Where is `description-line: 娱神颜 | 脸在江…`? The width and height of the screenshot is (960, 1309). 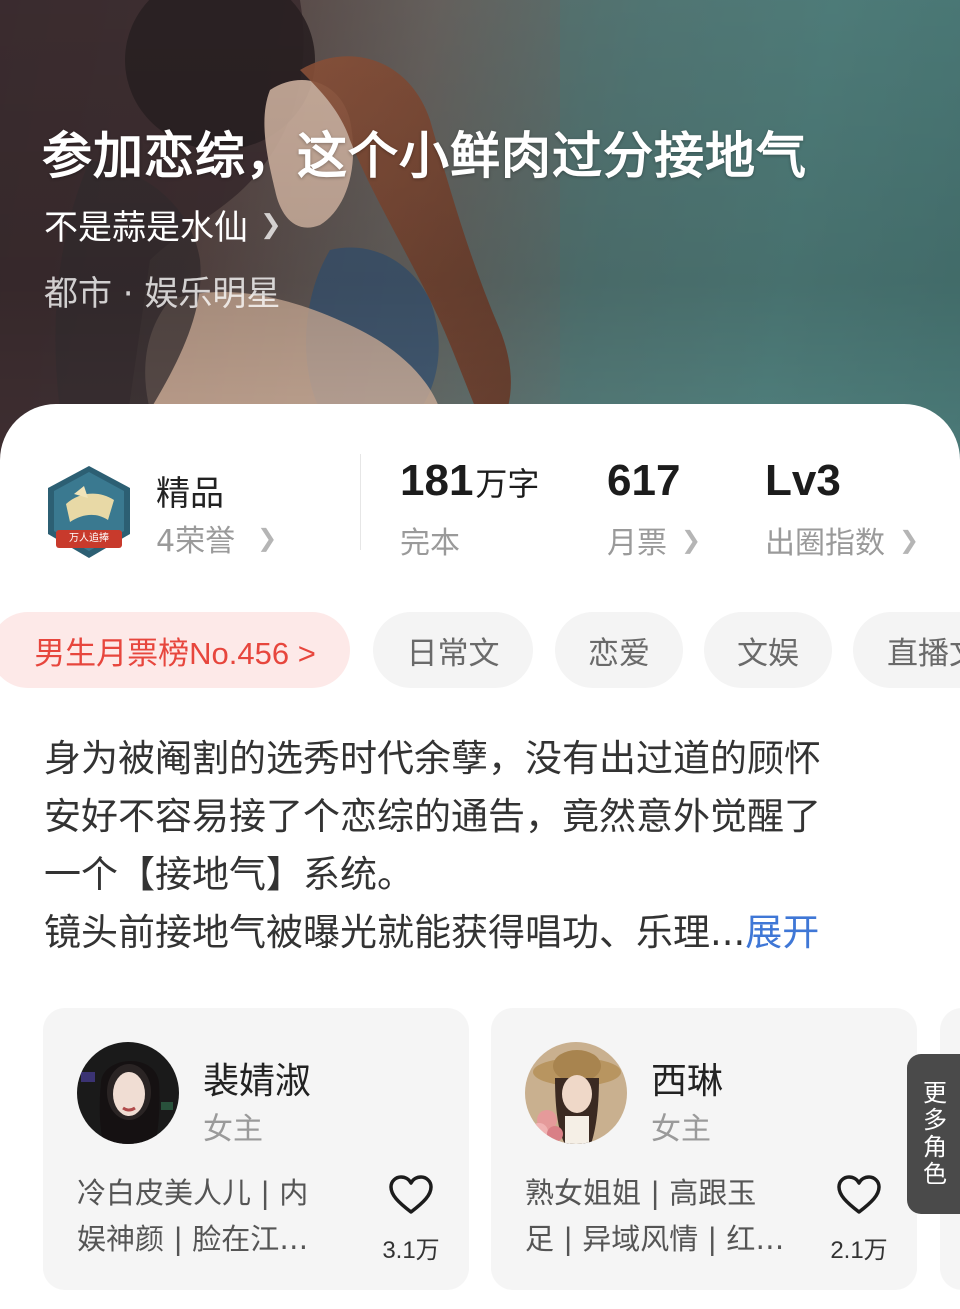
description-line: 娱神颜 | 脸在江… is located at coordinates (193, 1239).